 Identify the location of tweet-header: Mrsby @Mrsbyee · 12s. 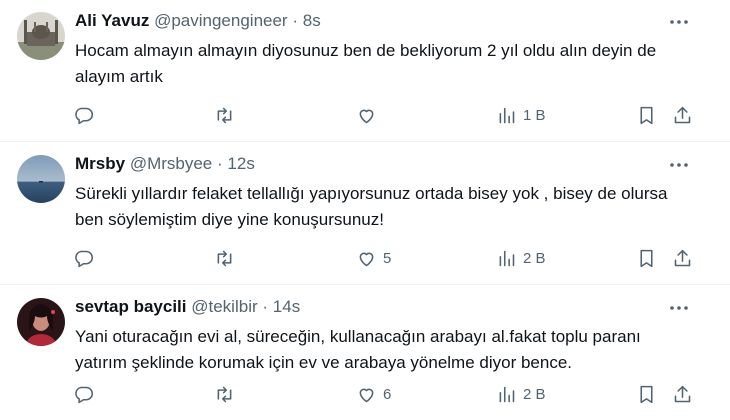
(382, 164).